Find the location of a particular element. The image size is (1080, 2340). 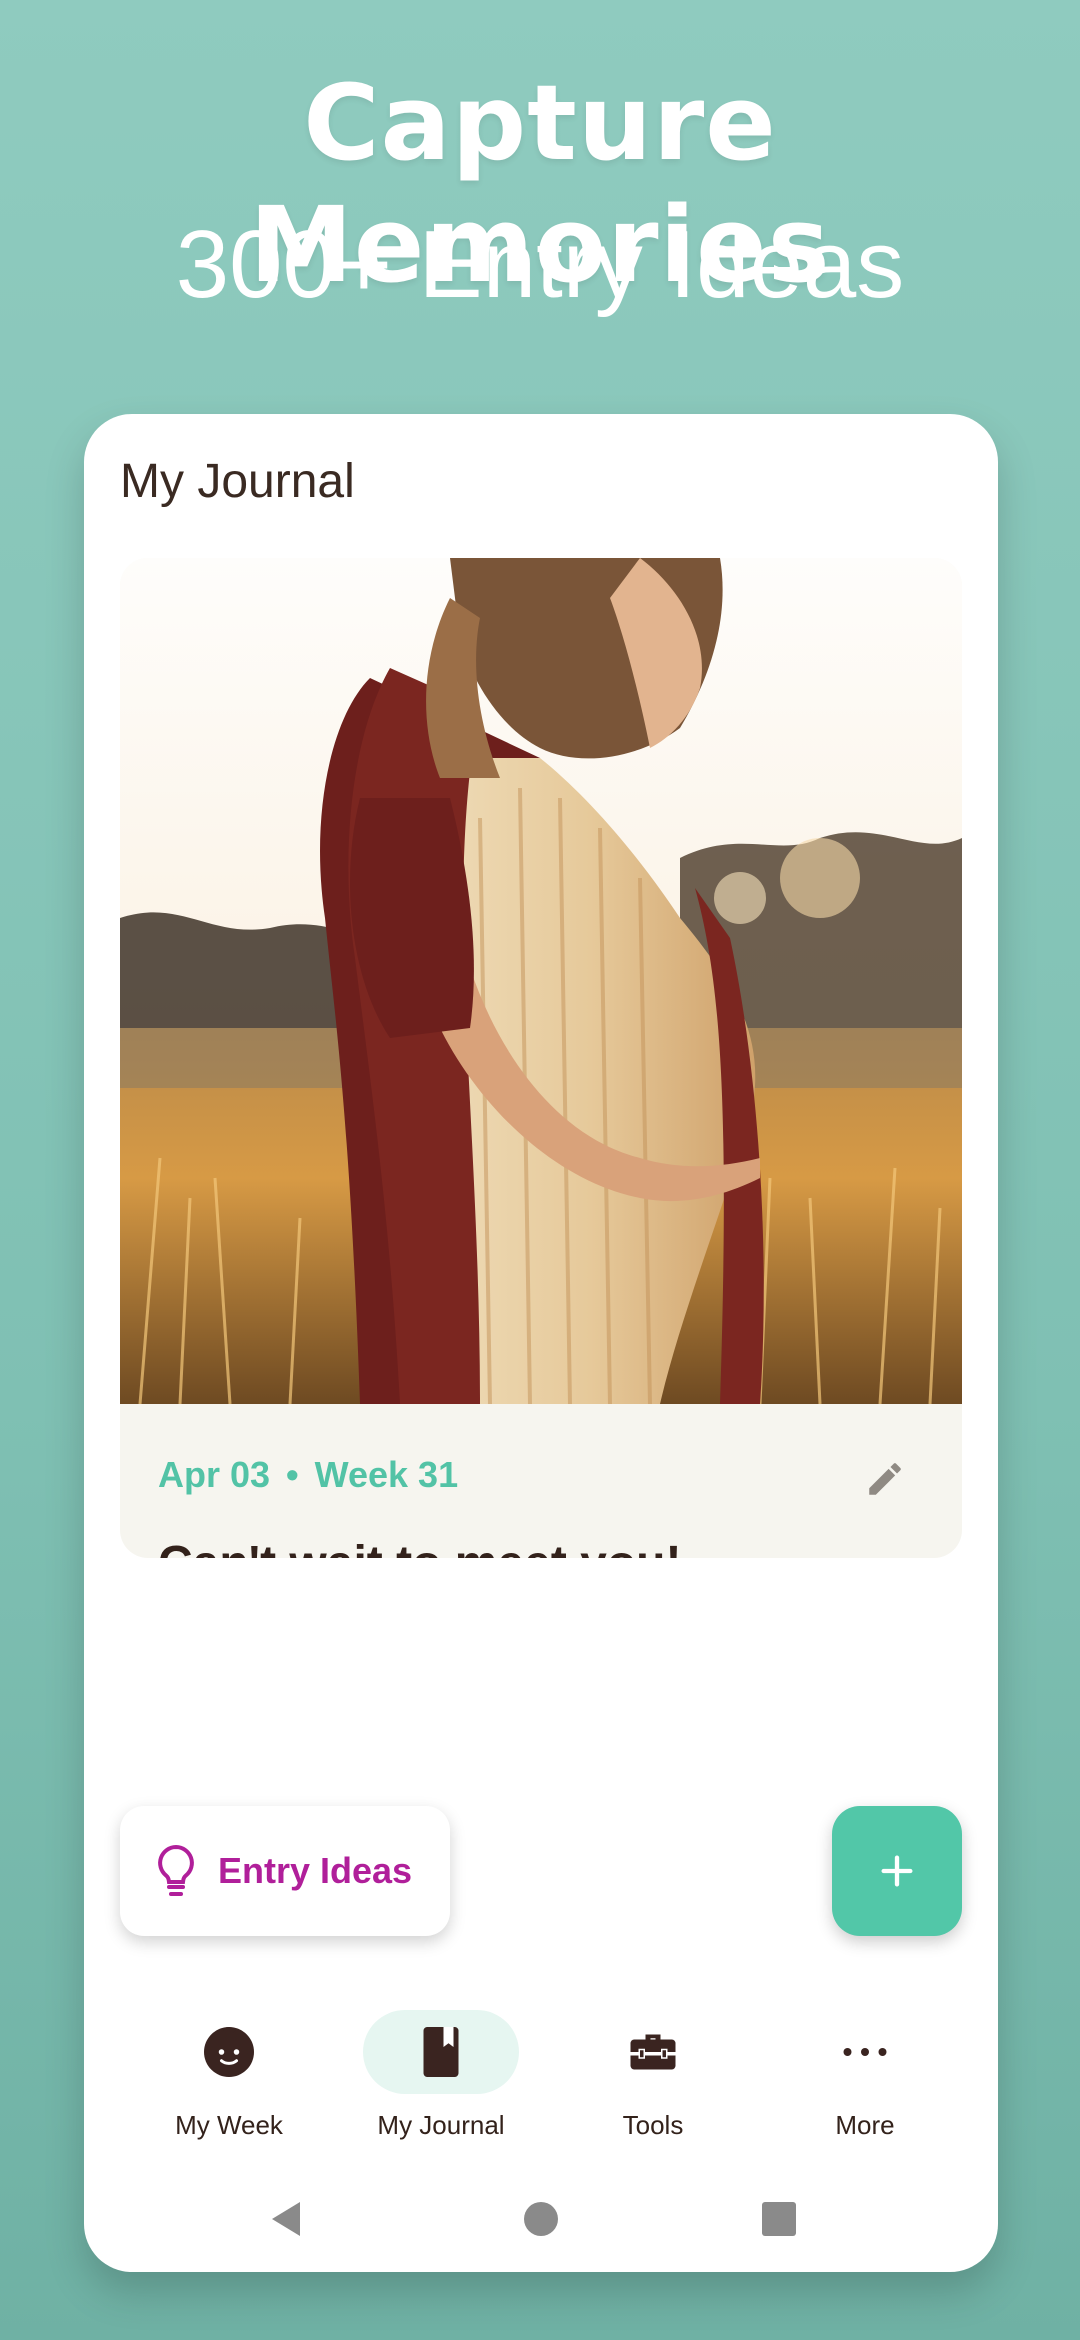

journal-icon is located at coordinates (441, 2052).